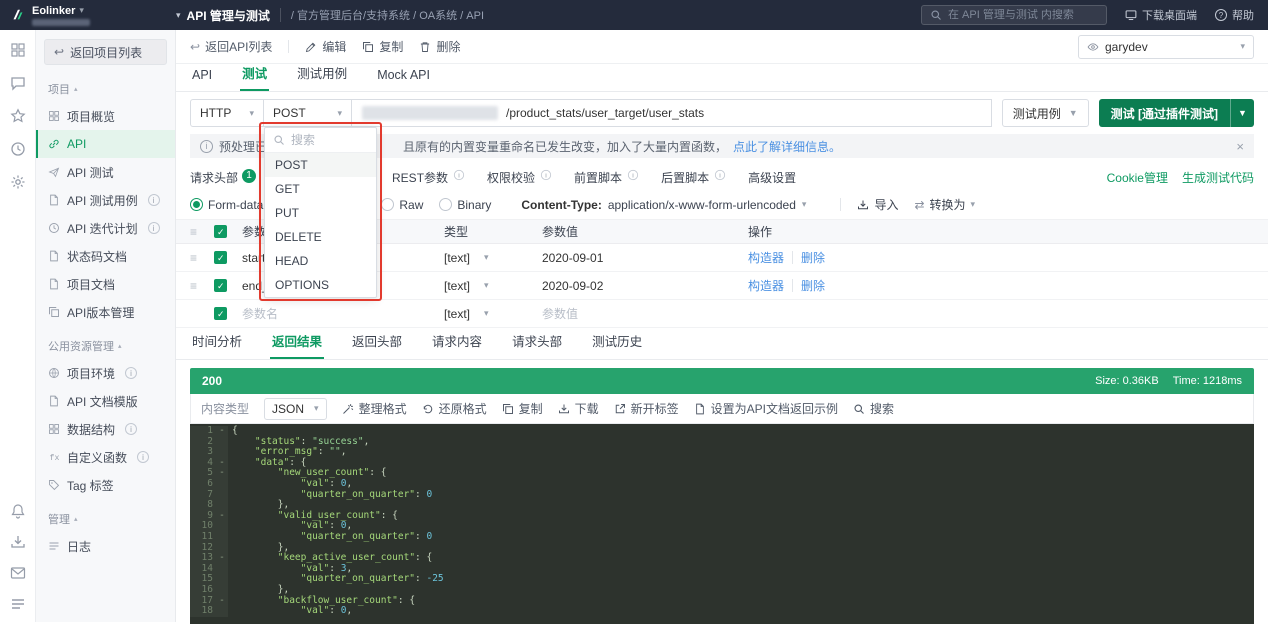  What do you see at coordinates (220, 232) in the screenshot?
I see `select-all-checkbox` at bounding box center [220, 232].